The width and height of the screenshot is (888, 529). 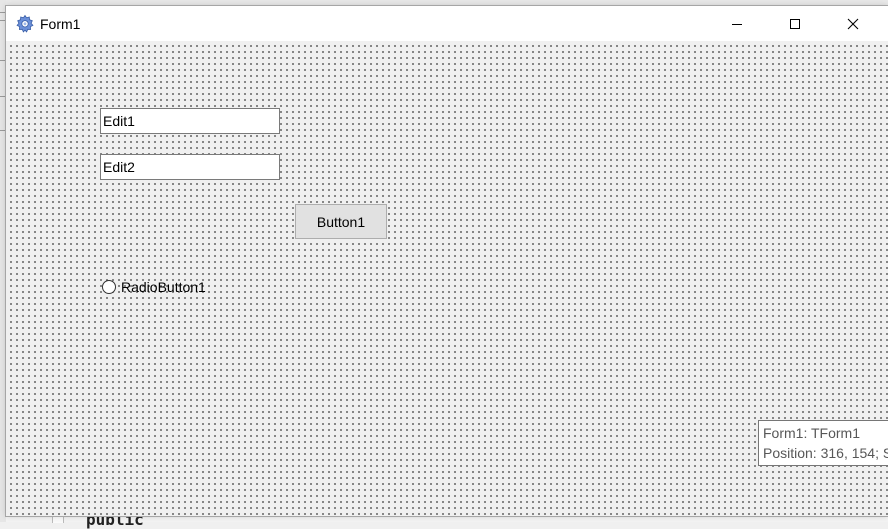 What do you see at coordinates (190, 167) in the screenshot?
I see `edit2-field` at bounding box center [190, 167].